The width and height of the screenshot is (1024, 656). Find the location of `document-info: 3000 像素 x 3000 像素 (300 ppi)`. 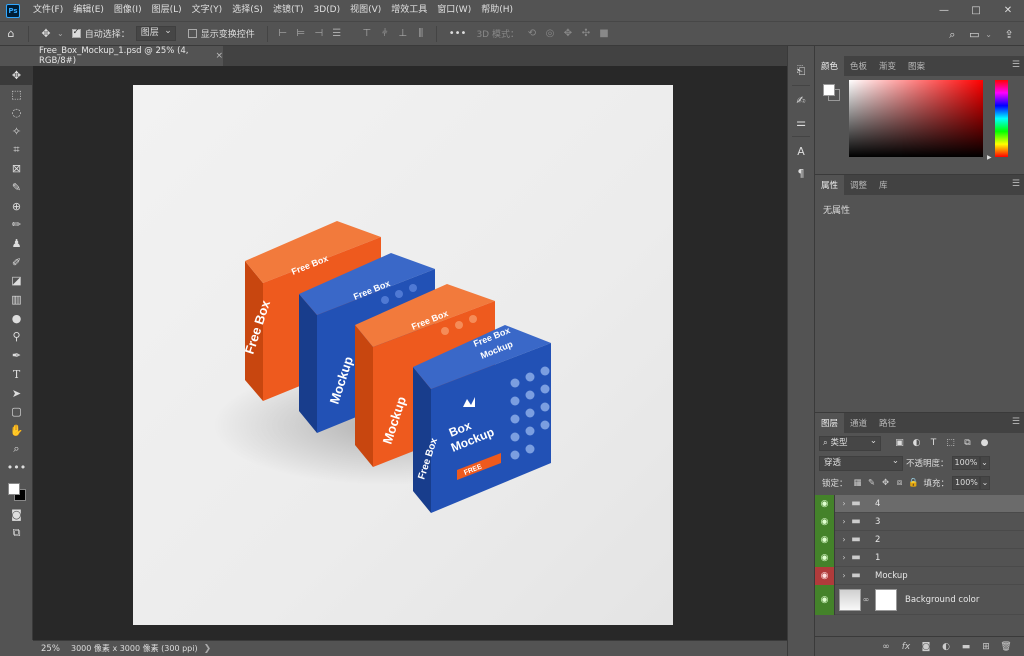

document-info: 3000 像素 x 3000 像素 (300 ppi) is located at coordinates (132, 648).